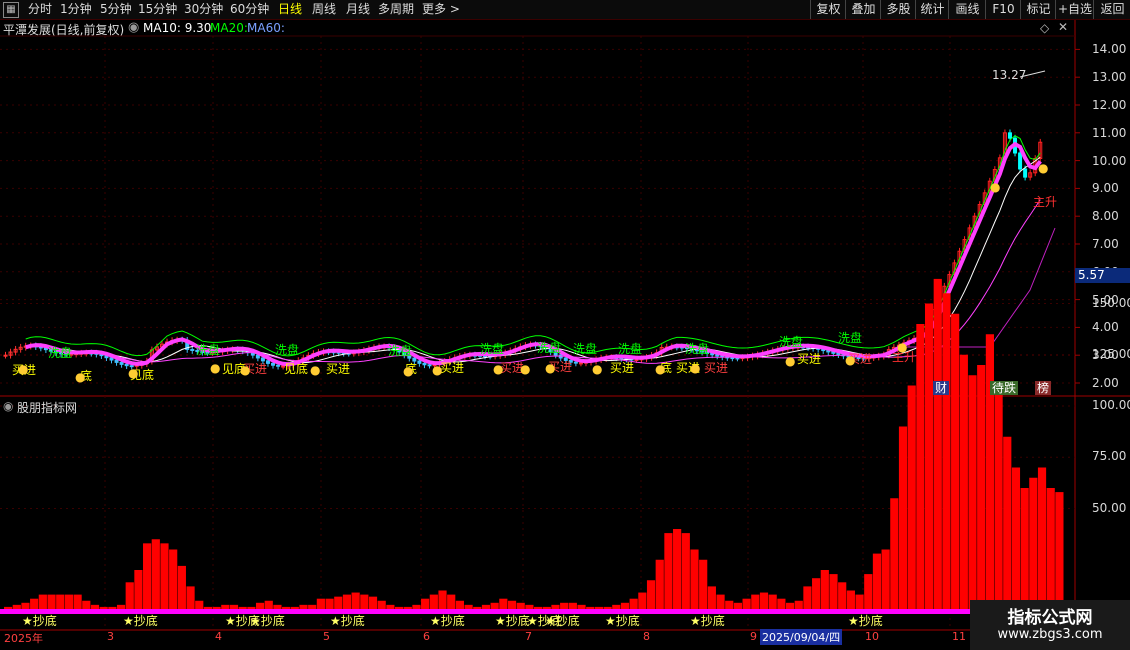 The height and width of the screenshot is (650, 1130). Describe the element at coordinates (941, 388) in the screenshot. I see `badge-cai: 财` at that location.